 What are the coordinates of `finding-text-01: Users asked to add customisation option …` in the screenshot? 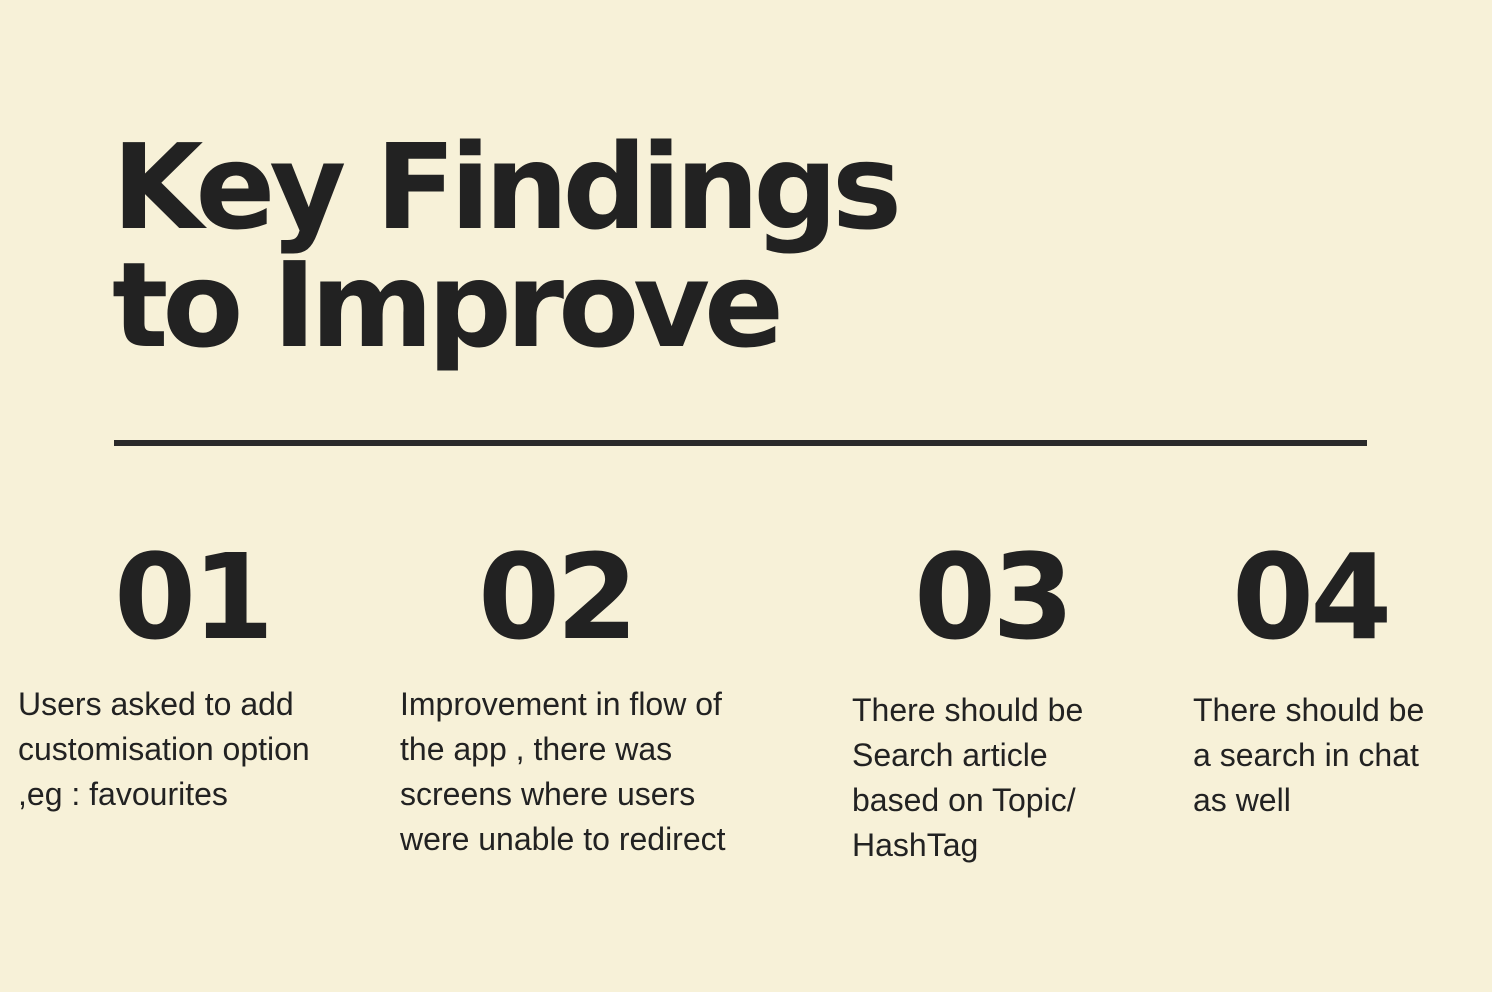 It's located at (164, 749).